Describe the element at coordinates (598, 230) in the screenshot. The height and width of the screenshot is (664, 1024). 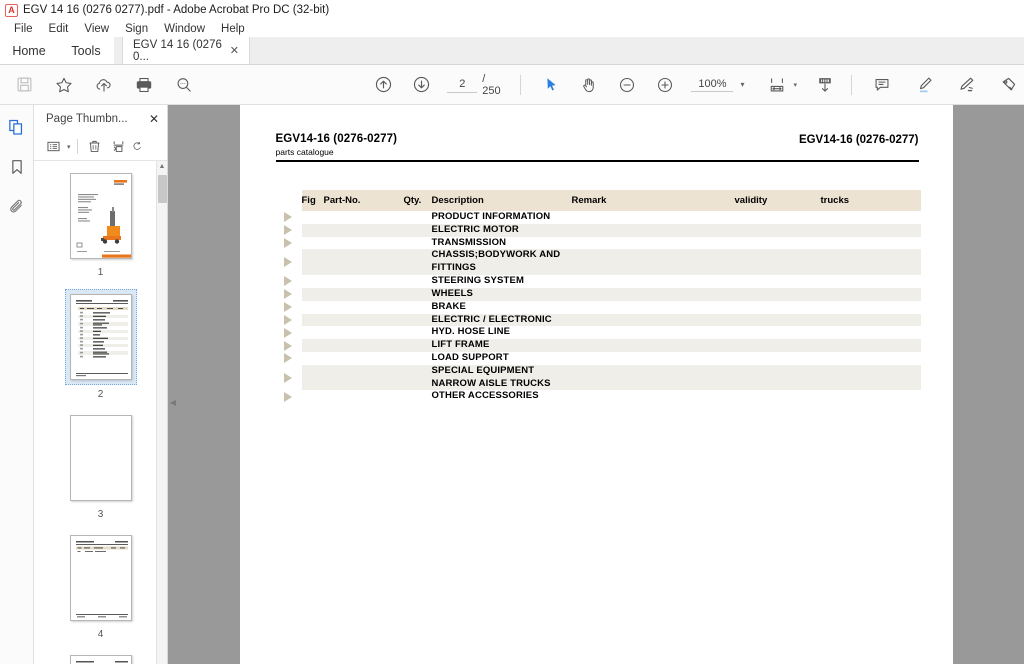
I see `table-row: ELECTRIC MOTOR` at that location.